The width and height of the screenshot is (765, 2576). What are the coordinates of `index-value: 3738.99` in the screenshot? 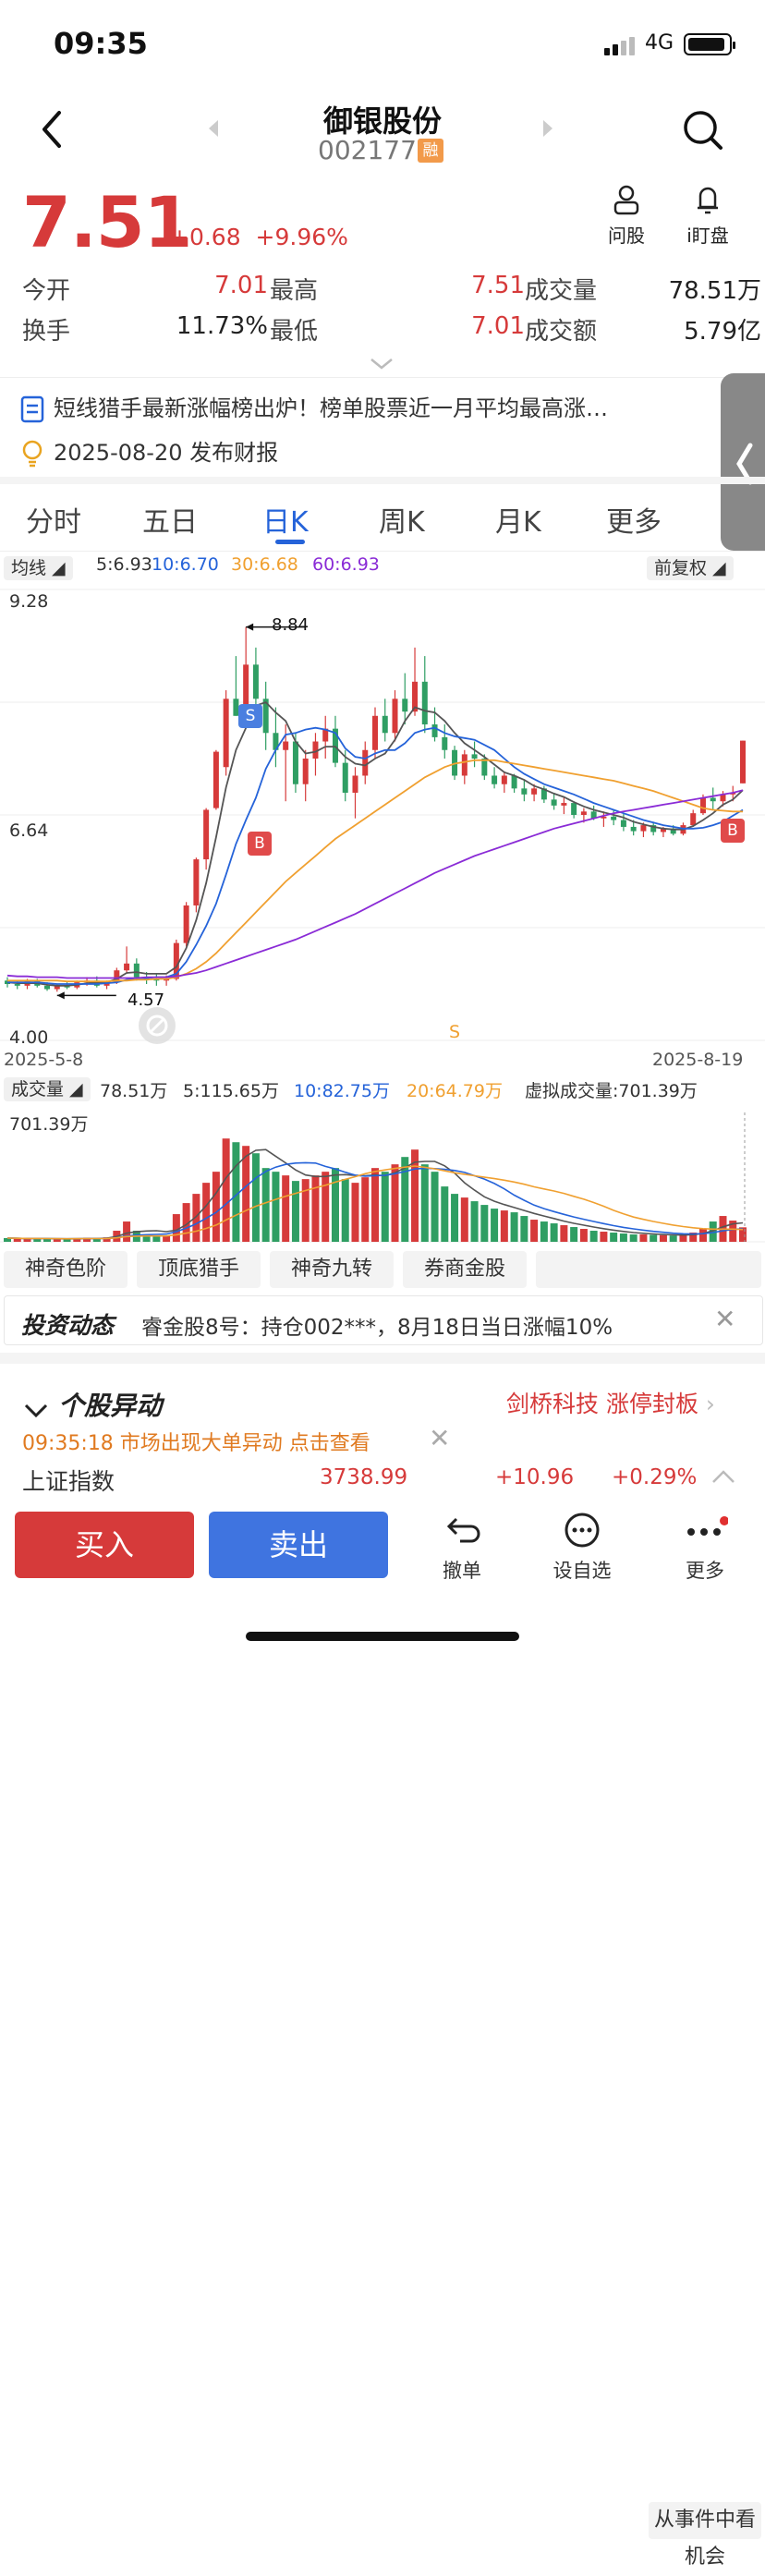 It's located at (364, 1477).